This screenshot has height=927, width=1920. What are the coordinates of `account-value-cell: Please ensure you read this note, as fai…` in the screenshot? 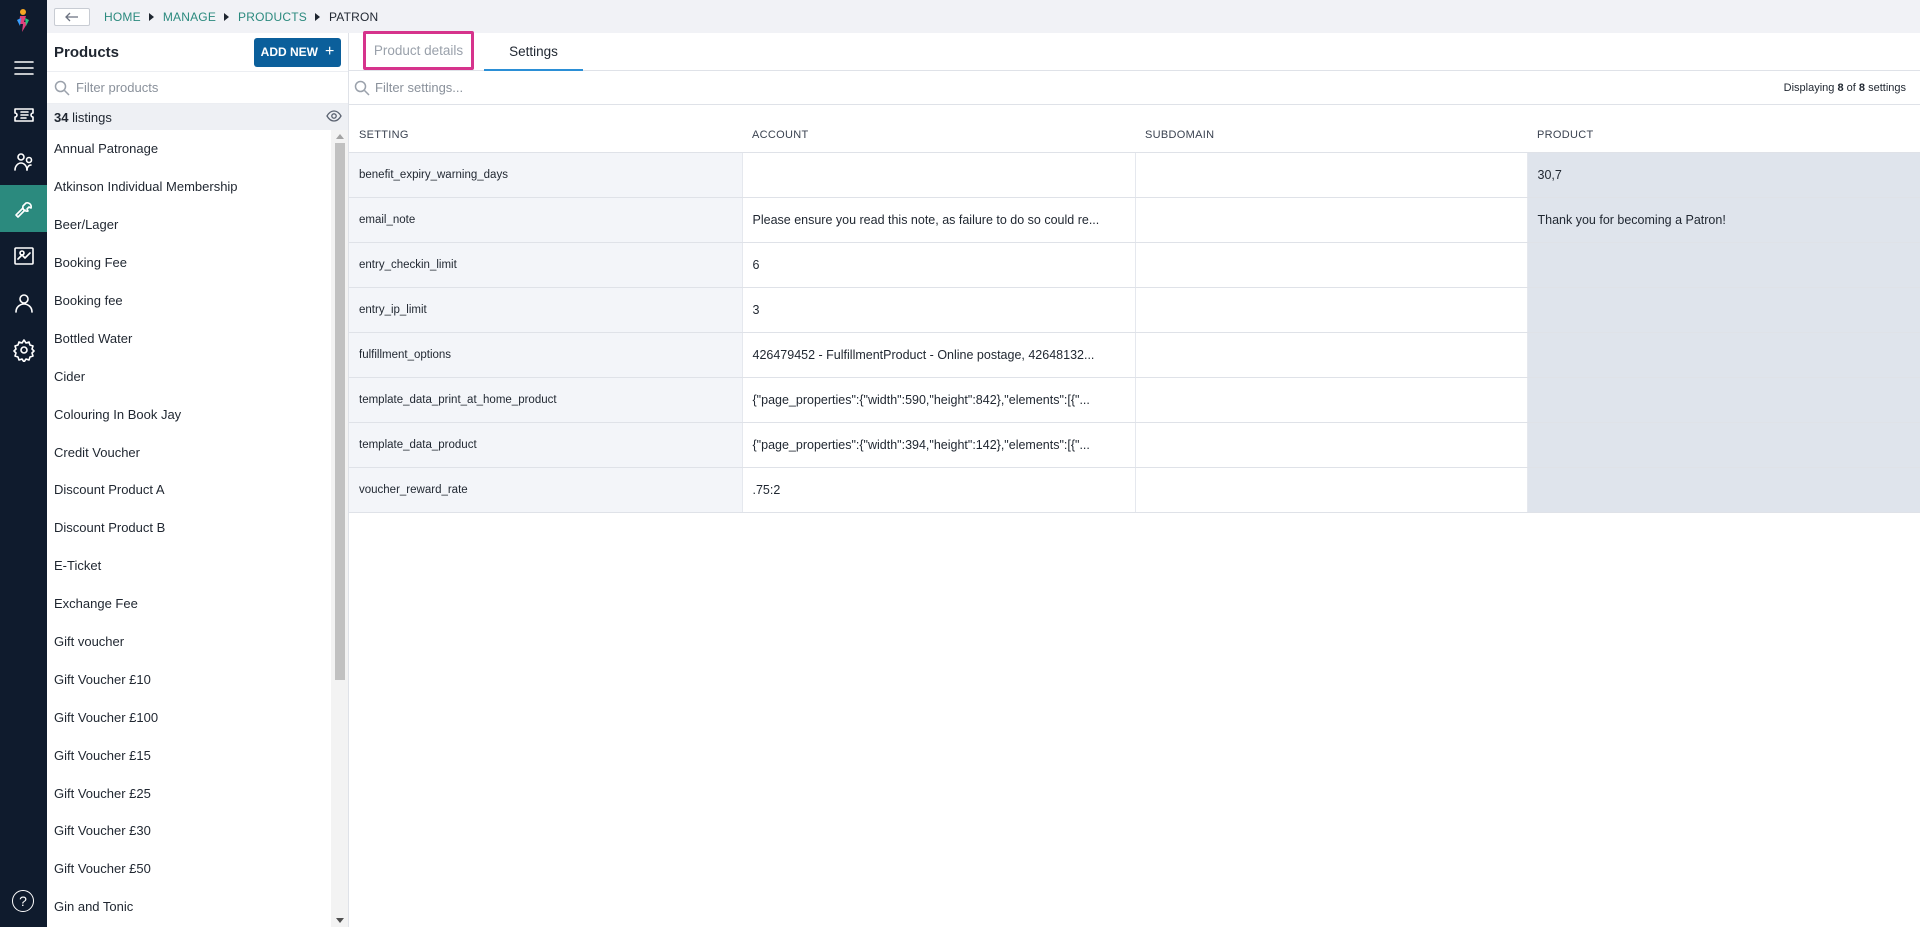 It's located at (939, 220).